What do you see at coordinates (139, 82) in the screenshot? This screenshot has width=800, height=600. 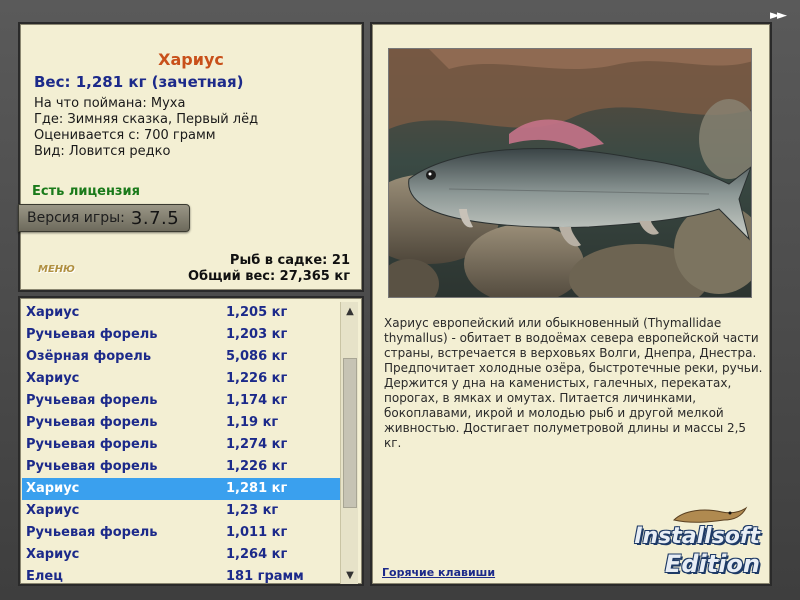 I see `fish-weight: Вес: 1,281 кг (зачетная)` at bounding box center [139, 82].